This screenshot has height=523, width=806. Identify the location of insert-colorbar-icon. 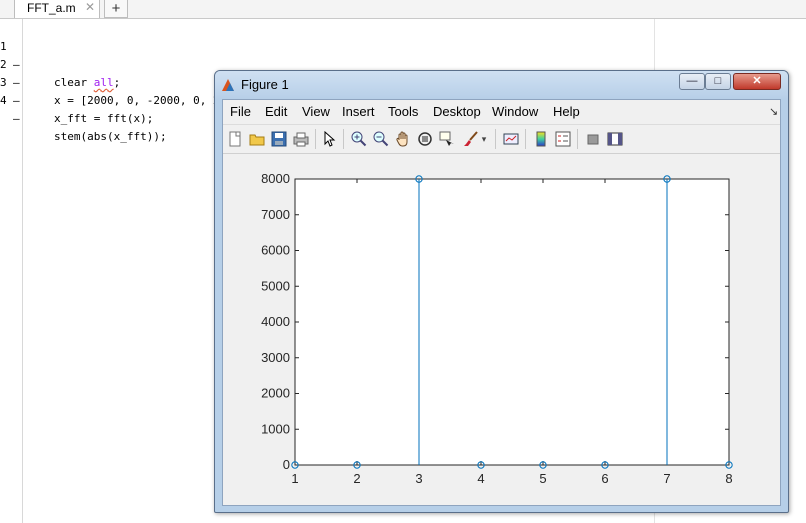
(541, 139).